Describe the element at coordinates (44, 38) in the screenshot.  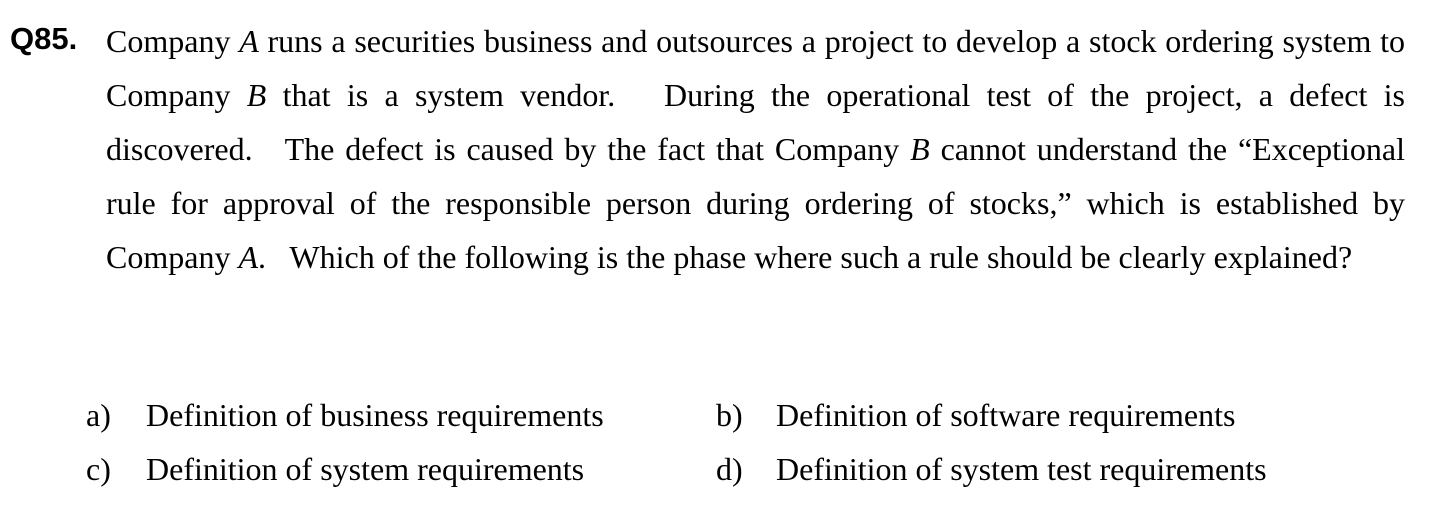
I see `question-number: Q85.` at that location.